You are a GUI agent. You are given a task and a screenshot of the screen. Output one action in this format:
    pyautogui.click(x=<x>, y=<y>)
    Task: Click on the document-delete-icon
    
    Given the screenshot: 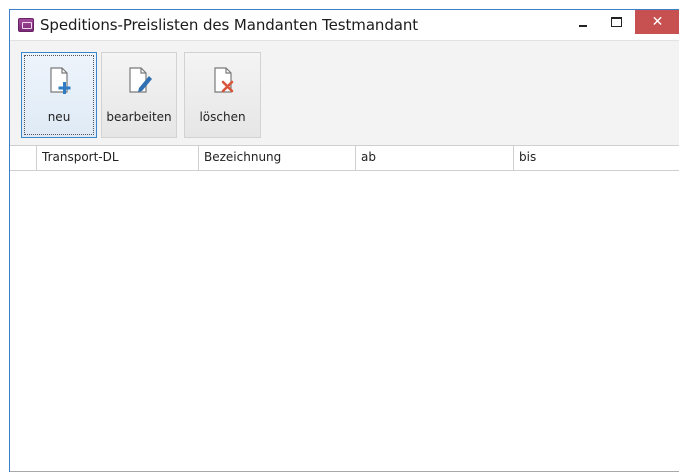 What is the action you would take?
    pyautogui.click(x=223, y=80)
    